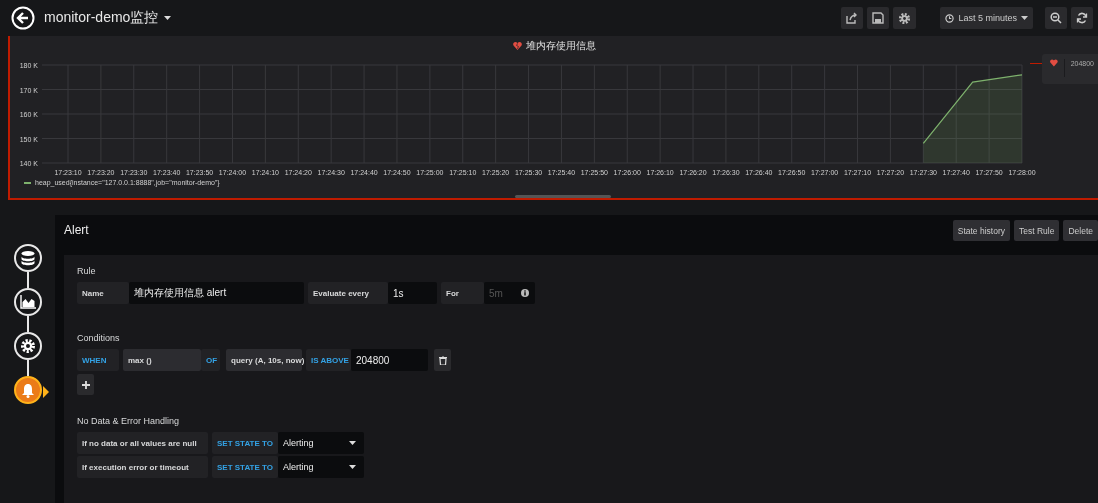 The image size is (1098, 503). I want to click on evaluator-selector: IS ABOVE, so click(328, 360).